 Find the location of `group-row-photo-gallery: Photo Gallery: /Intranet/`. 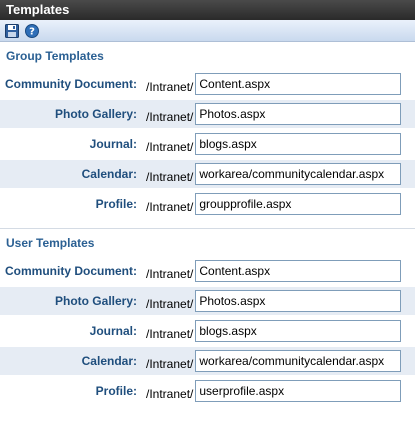

group-row-photo-gallery: Photo Gallery: /Intranet/ is located at coordinates (207, 114).